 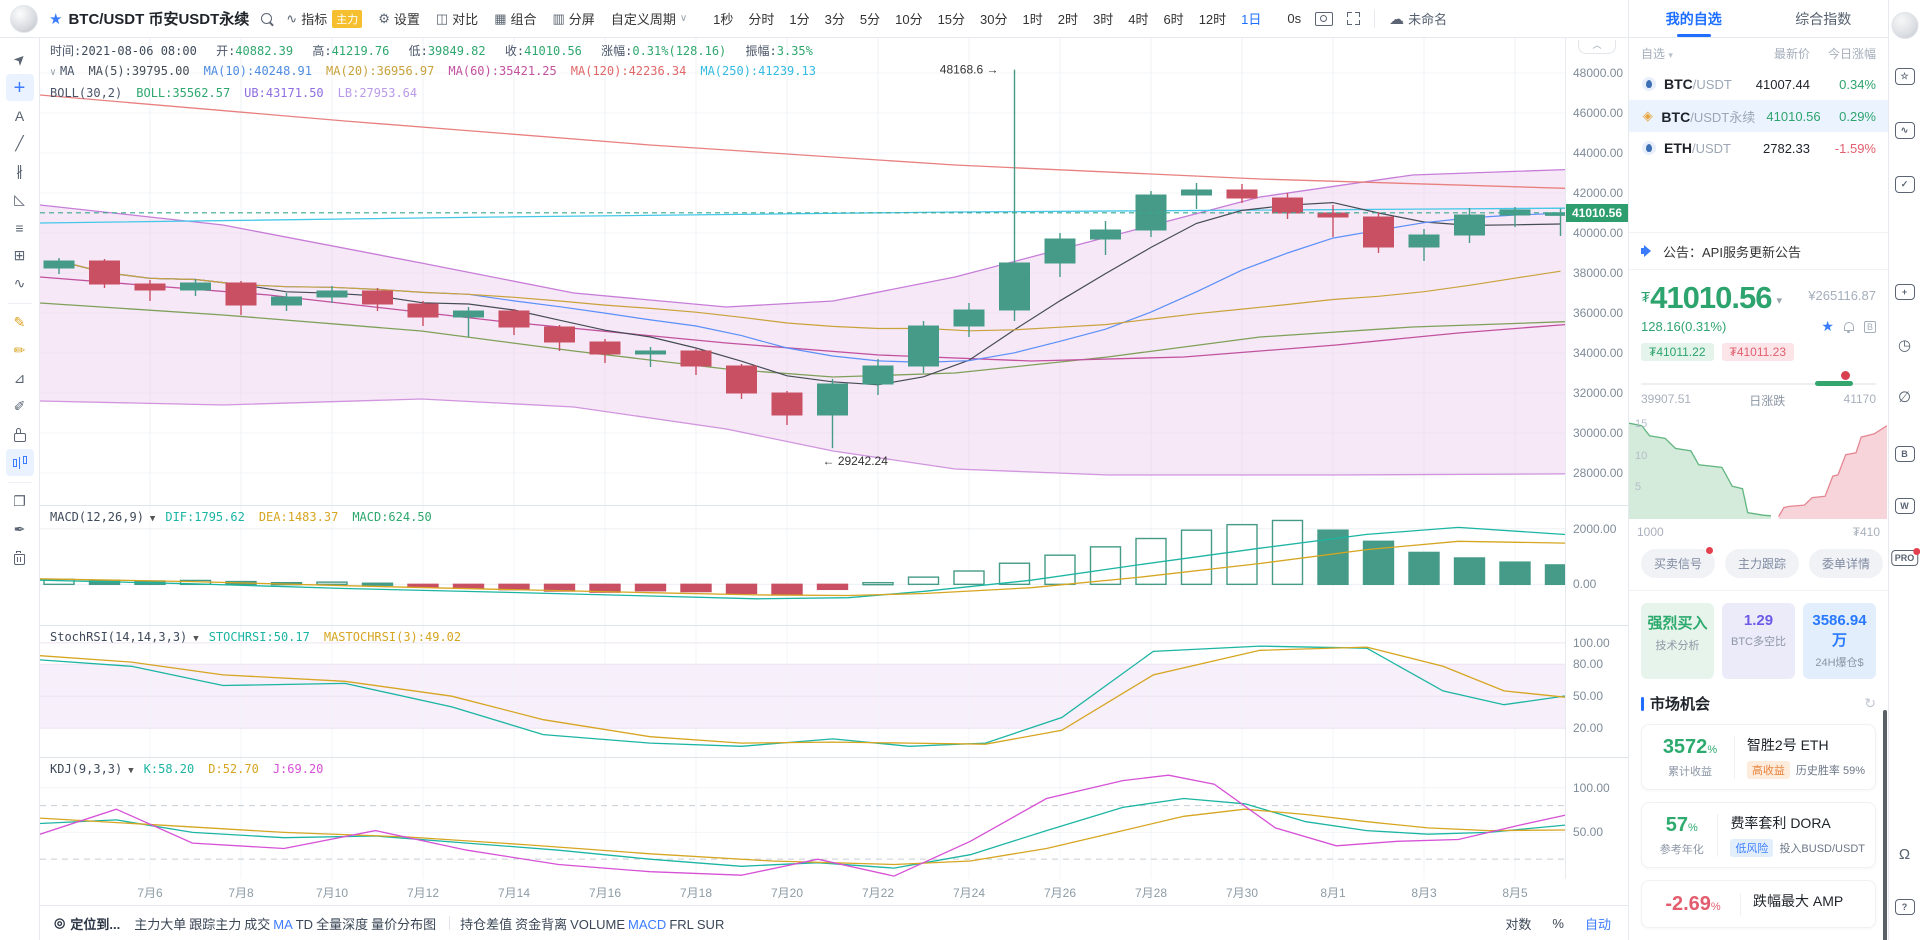 What do you see at coordinates (710, 924) in the screenshot?
I see `indicator-tab-SUR: SUR` at bounding box center [710, 924].